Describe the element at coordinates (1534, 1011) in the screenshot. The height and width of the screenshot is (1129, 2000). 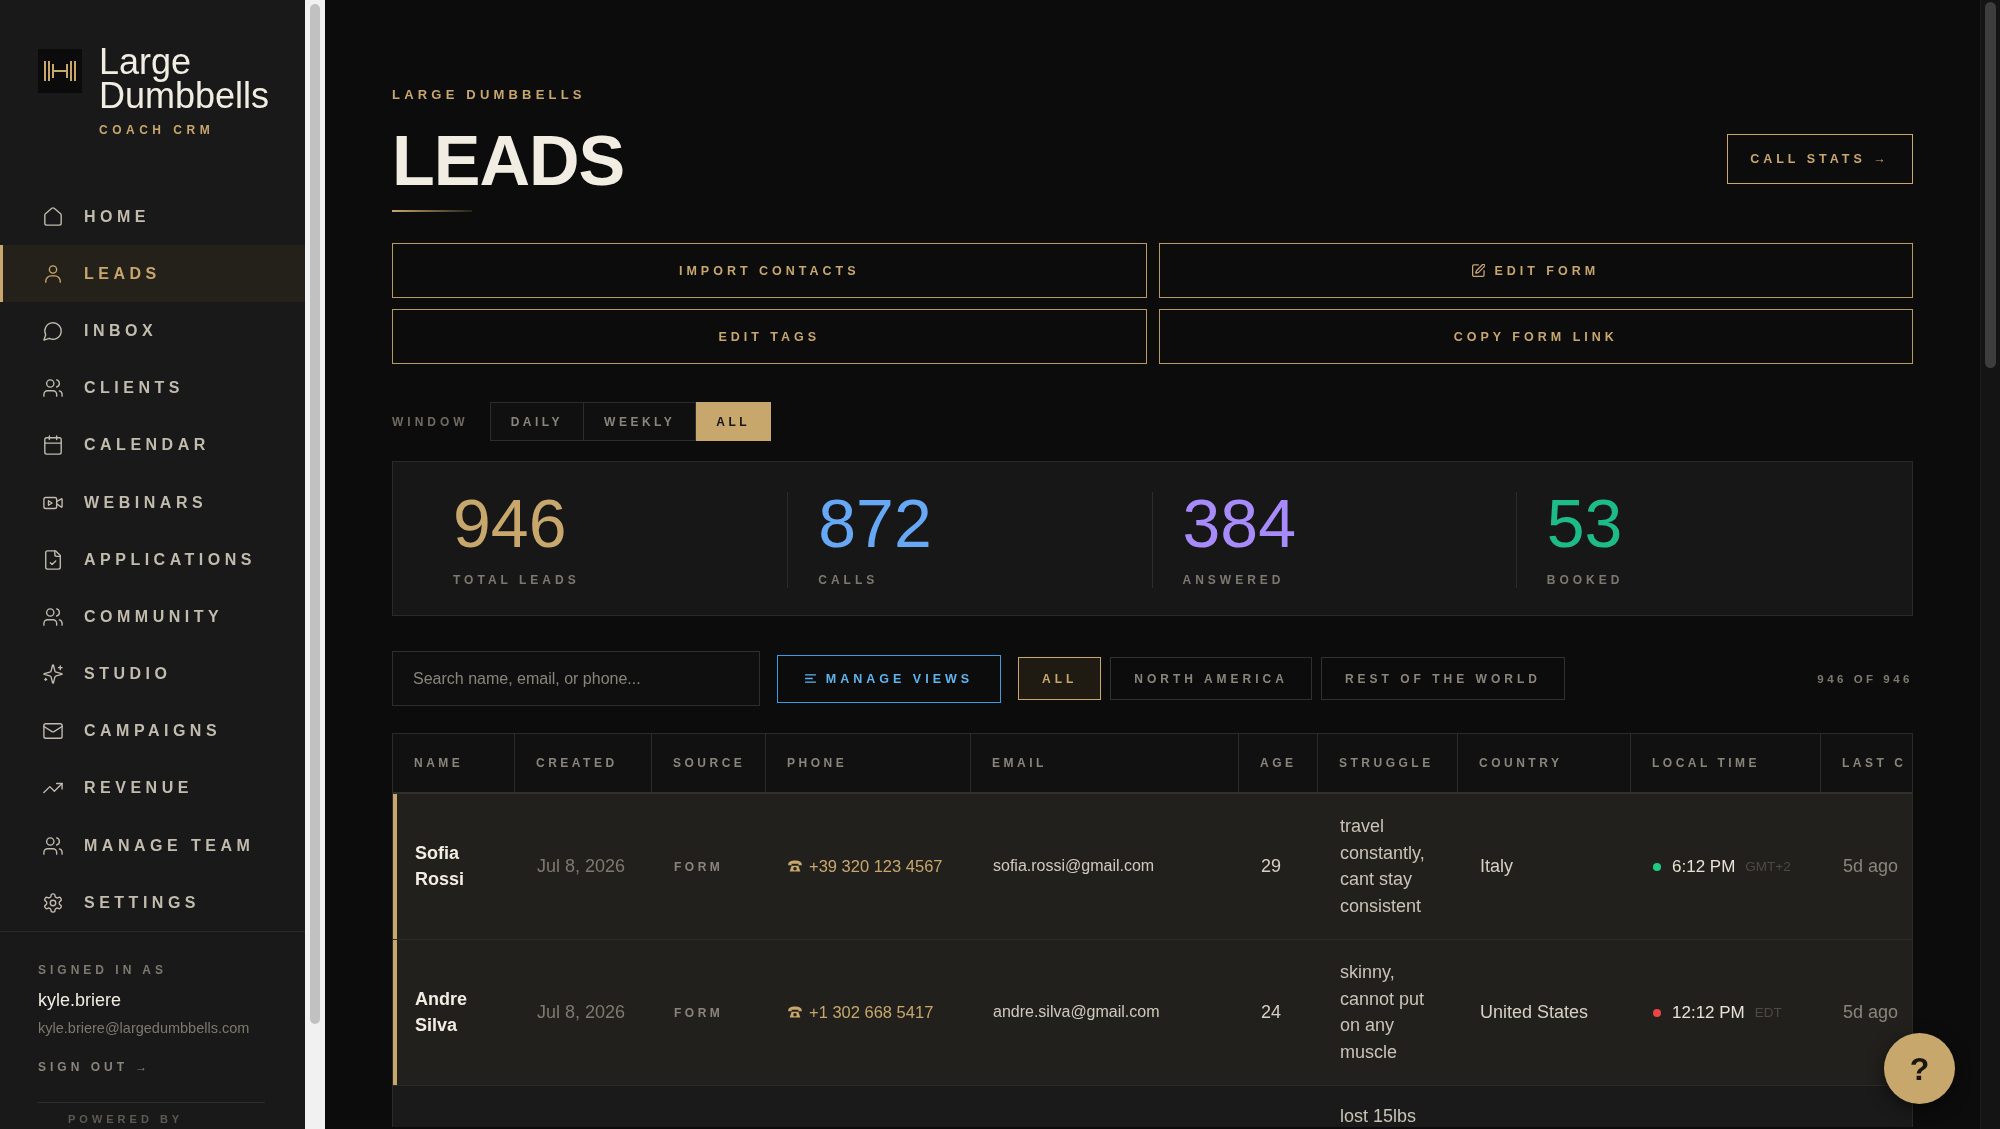
I see `country-name: United States` at that location.